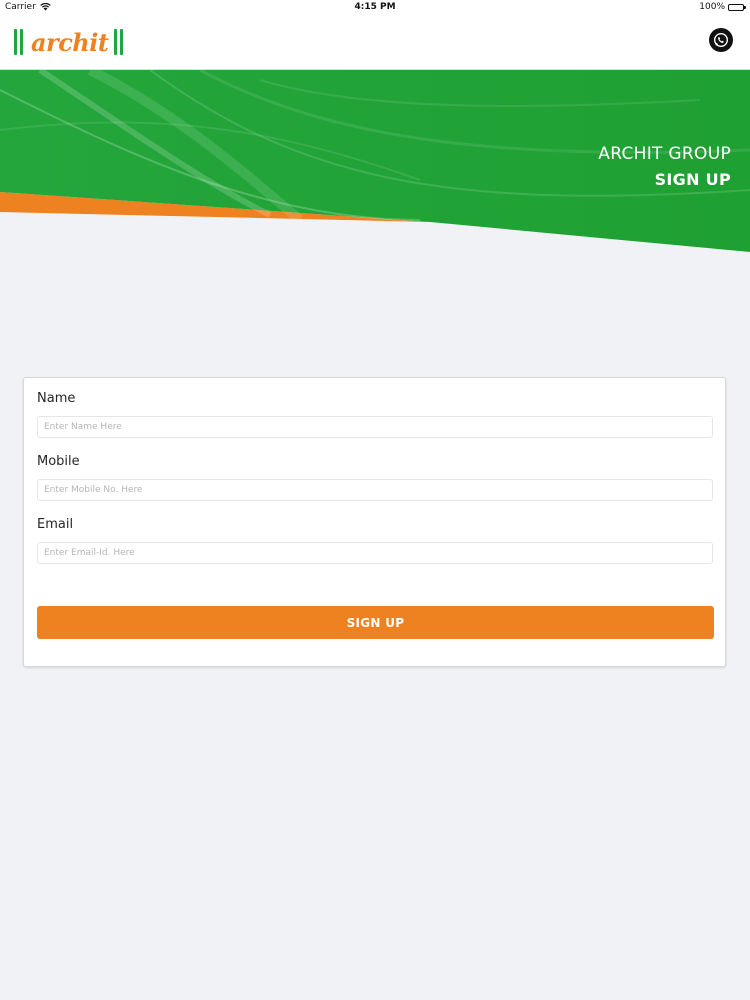 The height and width of the screenshot is (1000, 750). I want to click on battery-icon, so click(737, 7).